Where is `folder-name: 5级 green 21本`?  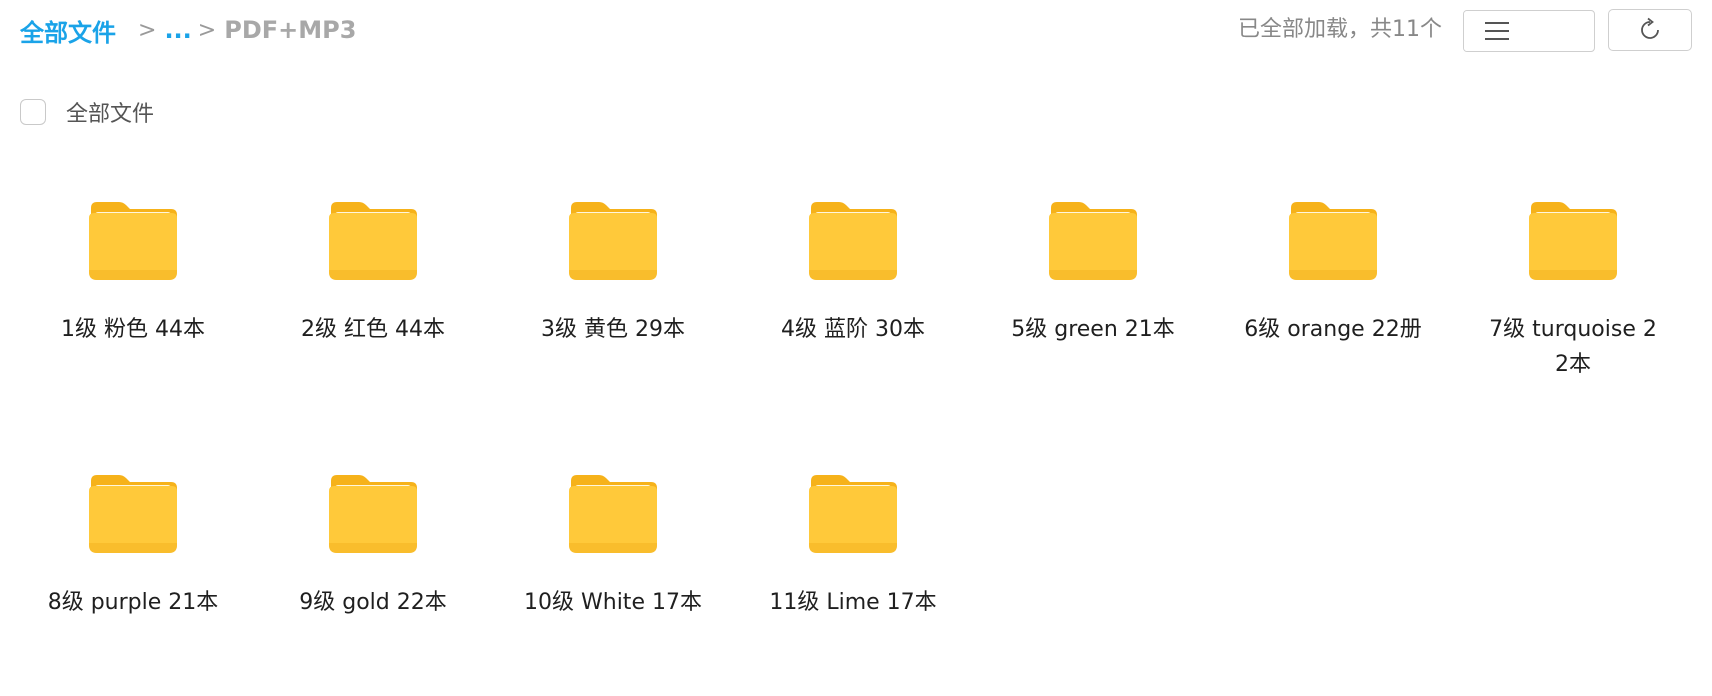 folder-name: 5级 green 21本 is located at coordinates (1093, 329).